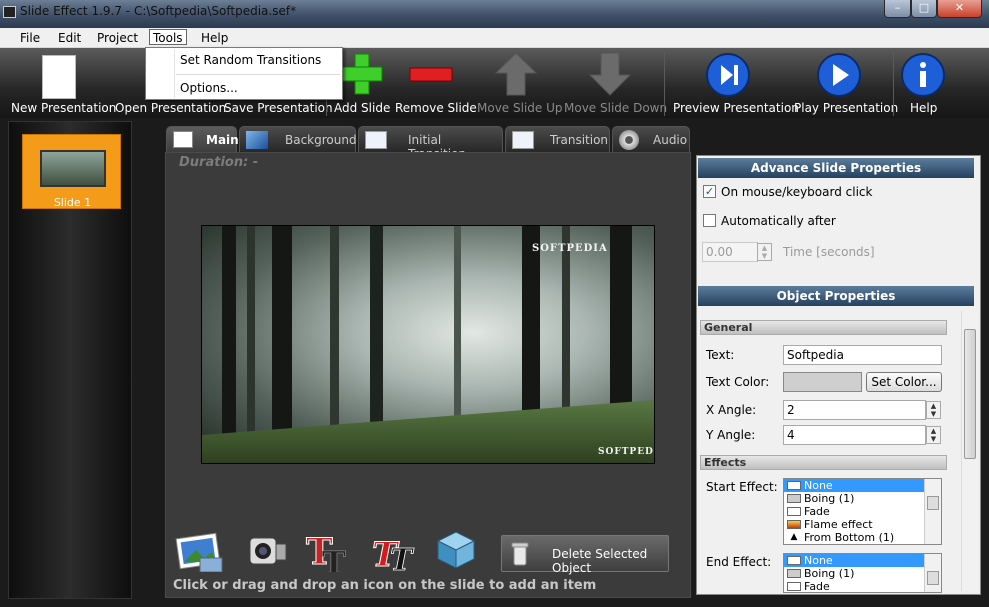 This screenshot has height=607, width=989. What do you see at coordinates (615, 108) in the screenshot?
I see `move-slide-down-button: Move Slide Down` at bounding box center [615, 108].